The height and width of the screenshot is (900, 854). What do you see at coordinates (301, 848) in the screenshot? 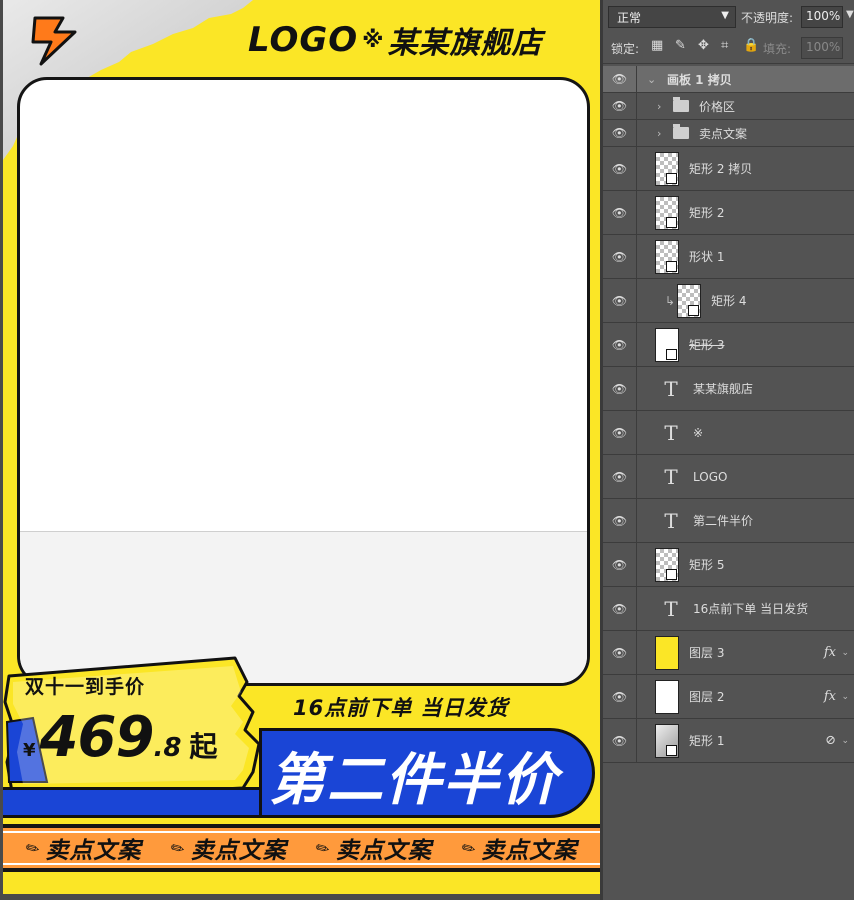
I see `selling-points-strip: ✎ 卖点文案 ✎ 卖点文案 ✎ 卖点文案 ✎ 卖点文案` at bounding box center [301, 848].